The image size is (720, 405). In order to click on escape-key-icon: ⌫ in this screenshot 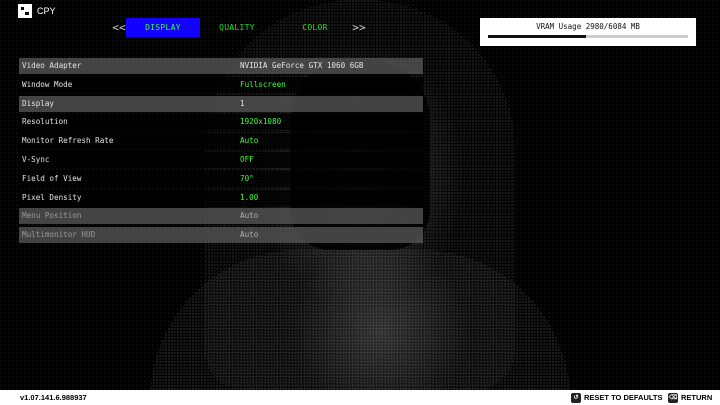, I will do `click(673, 397)`.